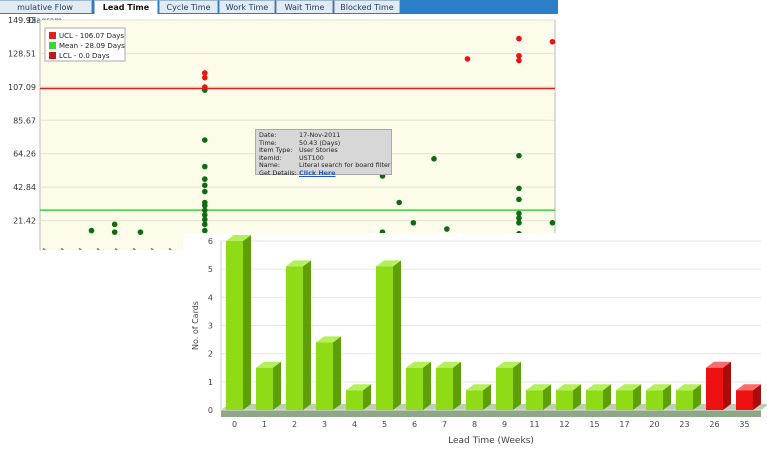 The image size is (767, 452). I want to click on tab-cumulative-flow: mulative Flow Diagram, so click(46, 12).